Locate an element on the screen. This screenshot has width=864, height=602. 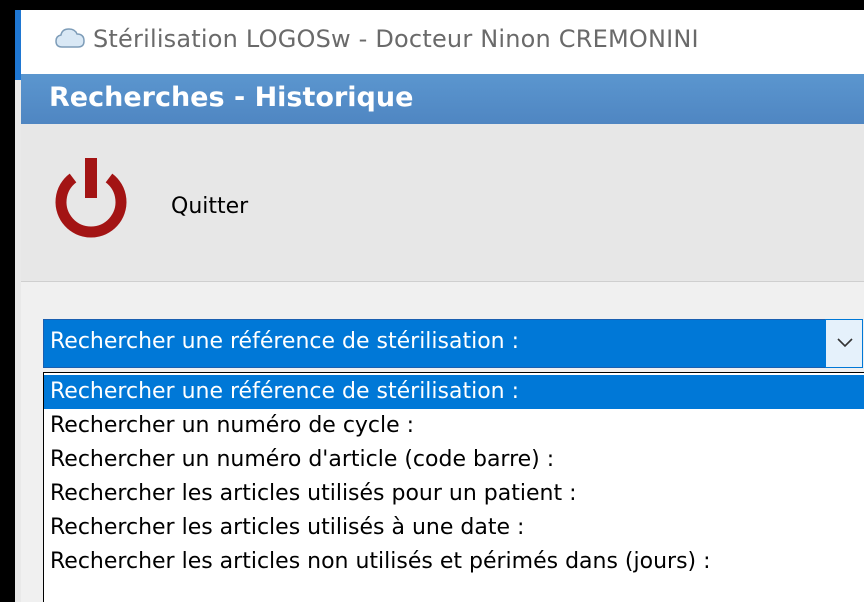
panel-header: Recherches - Historique is located at coordinates (442, 99).